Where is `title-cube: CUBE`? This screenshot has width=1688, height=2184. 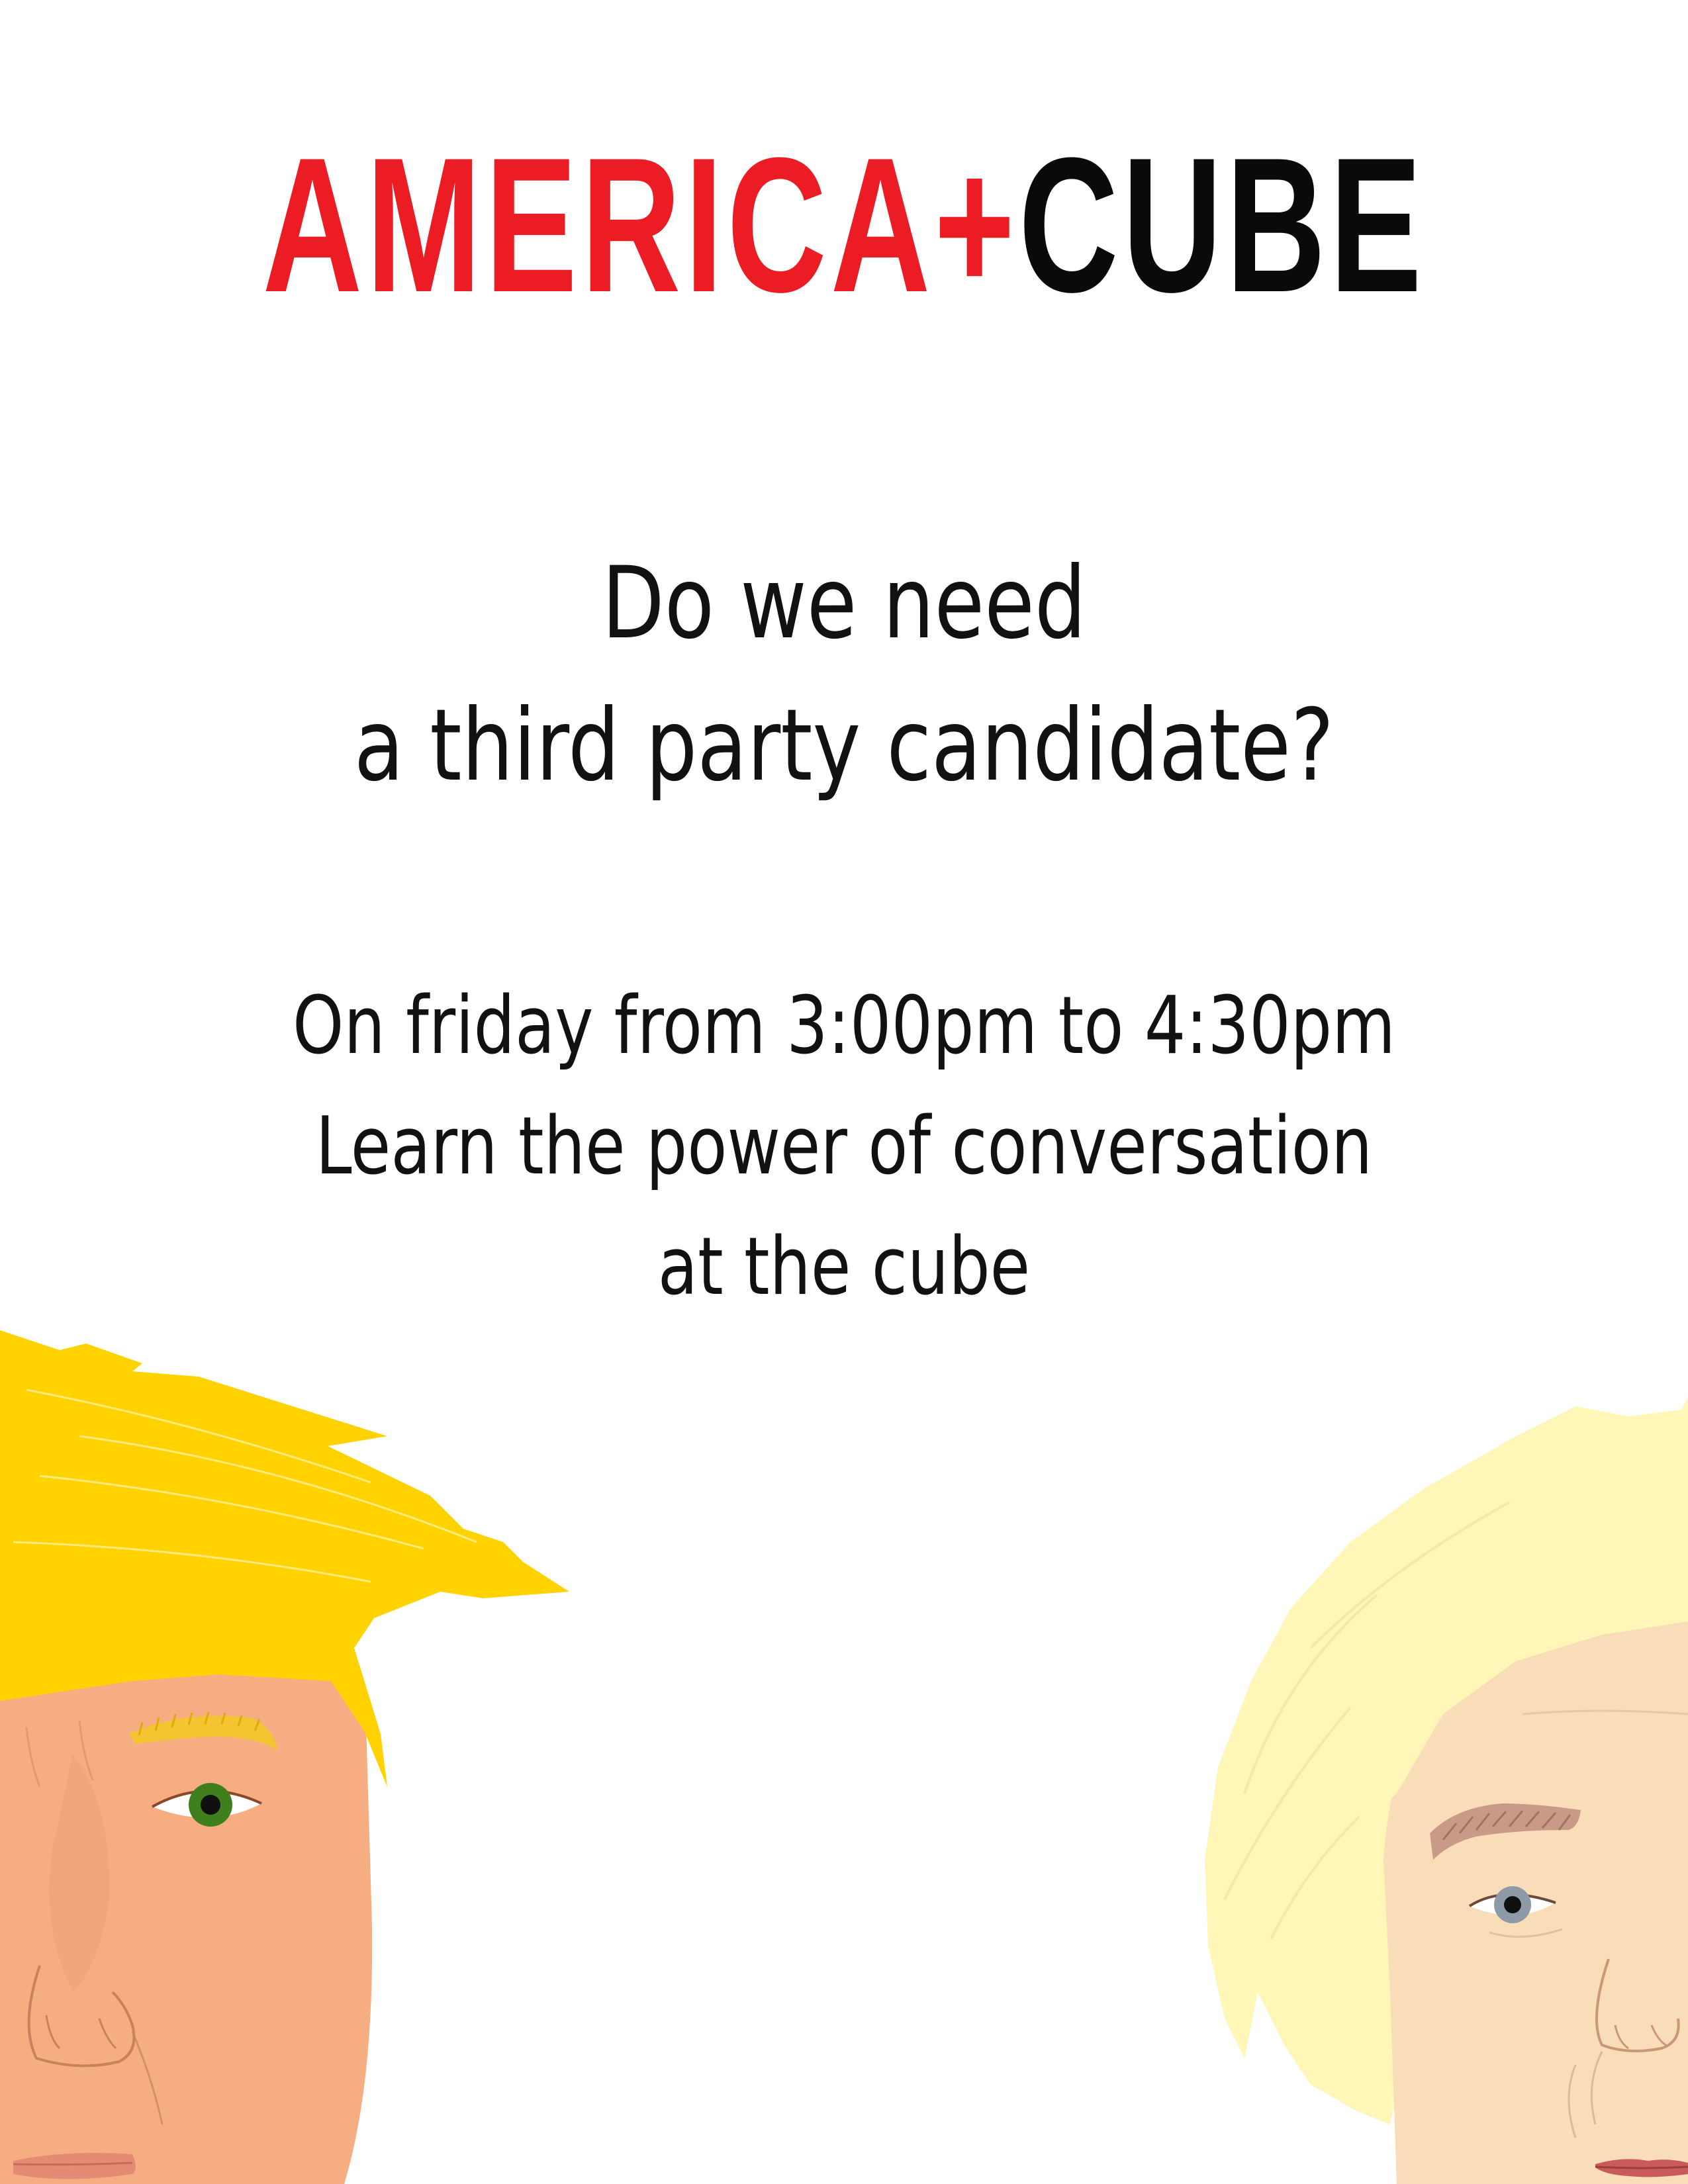 title-cube: CUBE is located at coordinates (1222, 225).